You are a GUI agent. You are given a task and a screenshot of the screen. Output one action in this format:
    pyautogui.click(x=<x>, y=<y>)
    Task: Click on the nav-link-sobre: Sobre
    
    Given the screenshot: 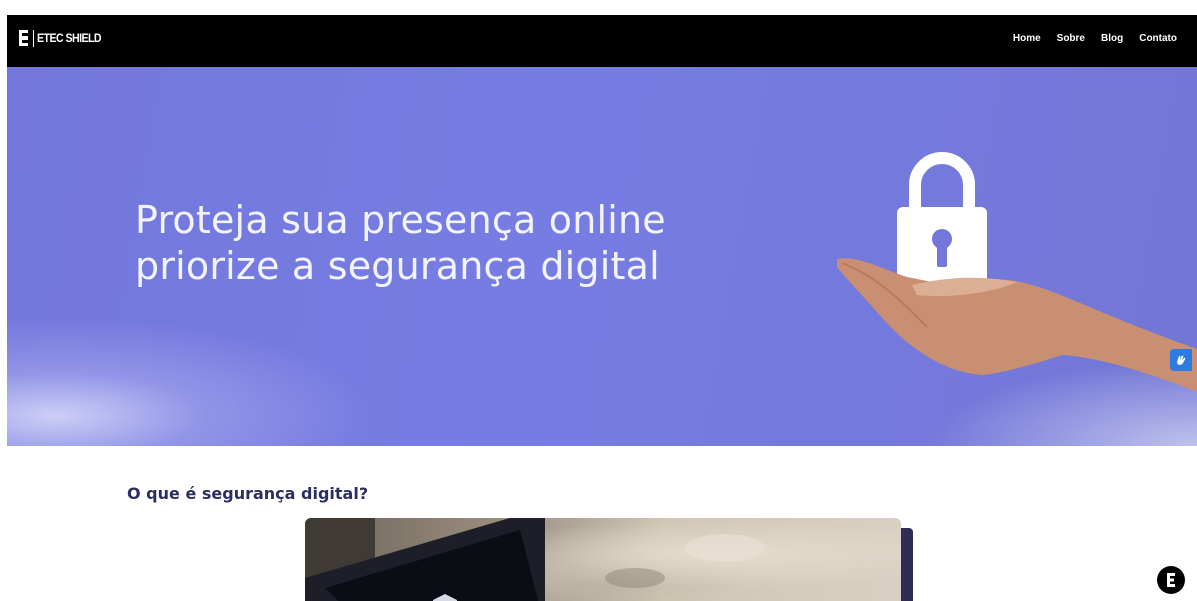 What is the action you would take?
    pyautogui.click(x=1071, y=38)
    